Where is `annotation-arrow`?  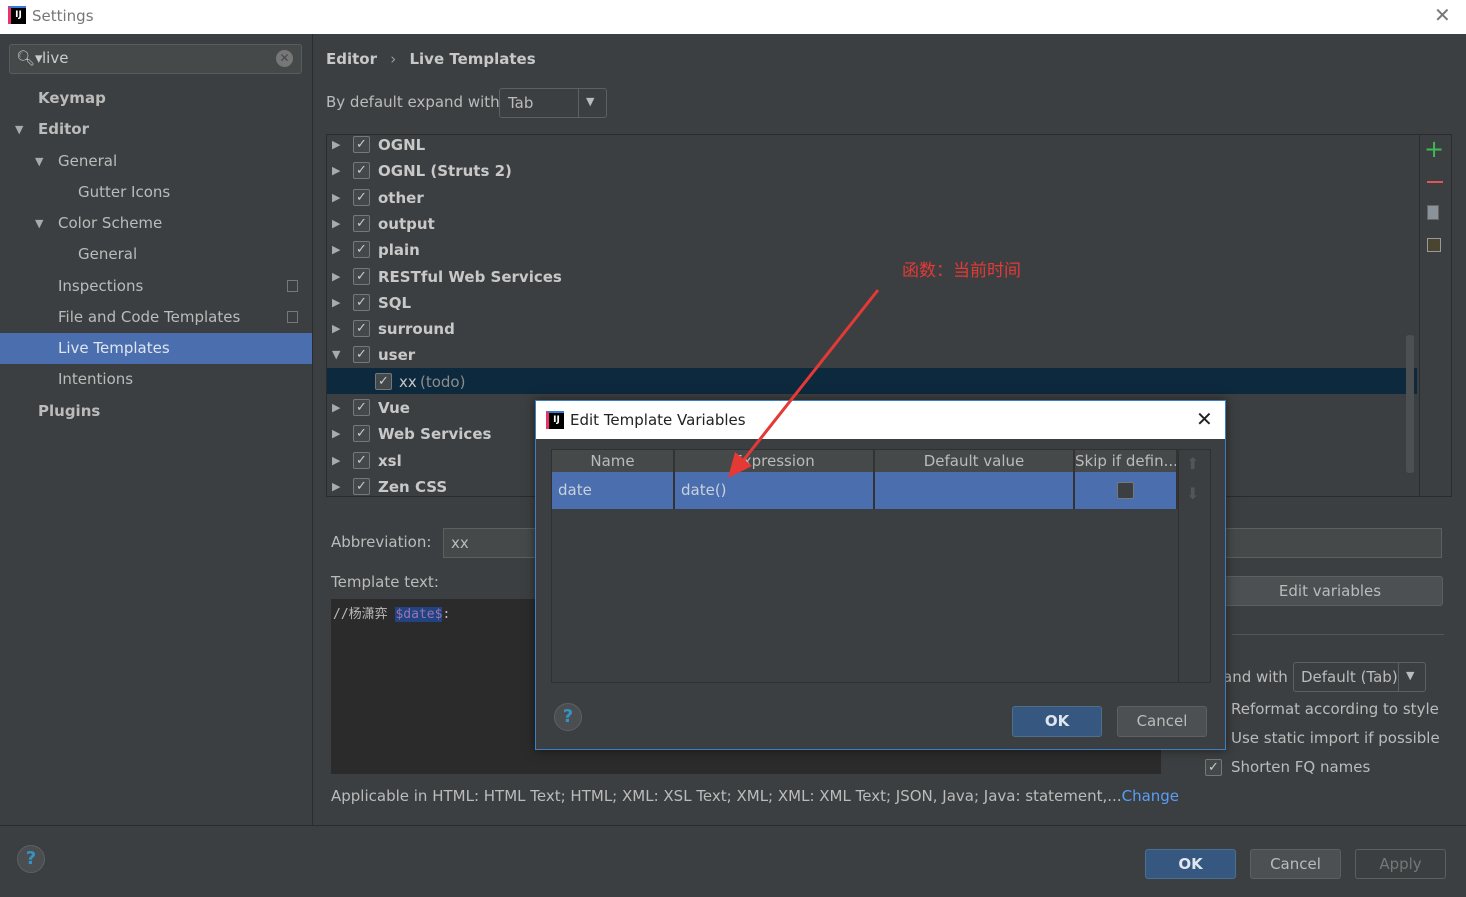 annotation-arrow is located at coordinates (804, 383).